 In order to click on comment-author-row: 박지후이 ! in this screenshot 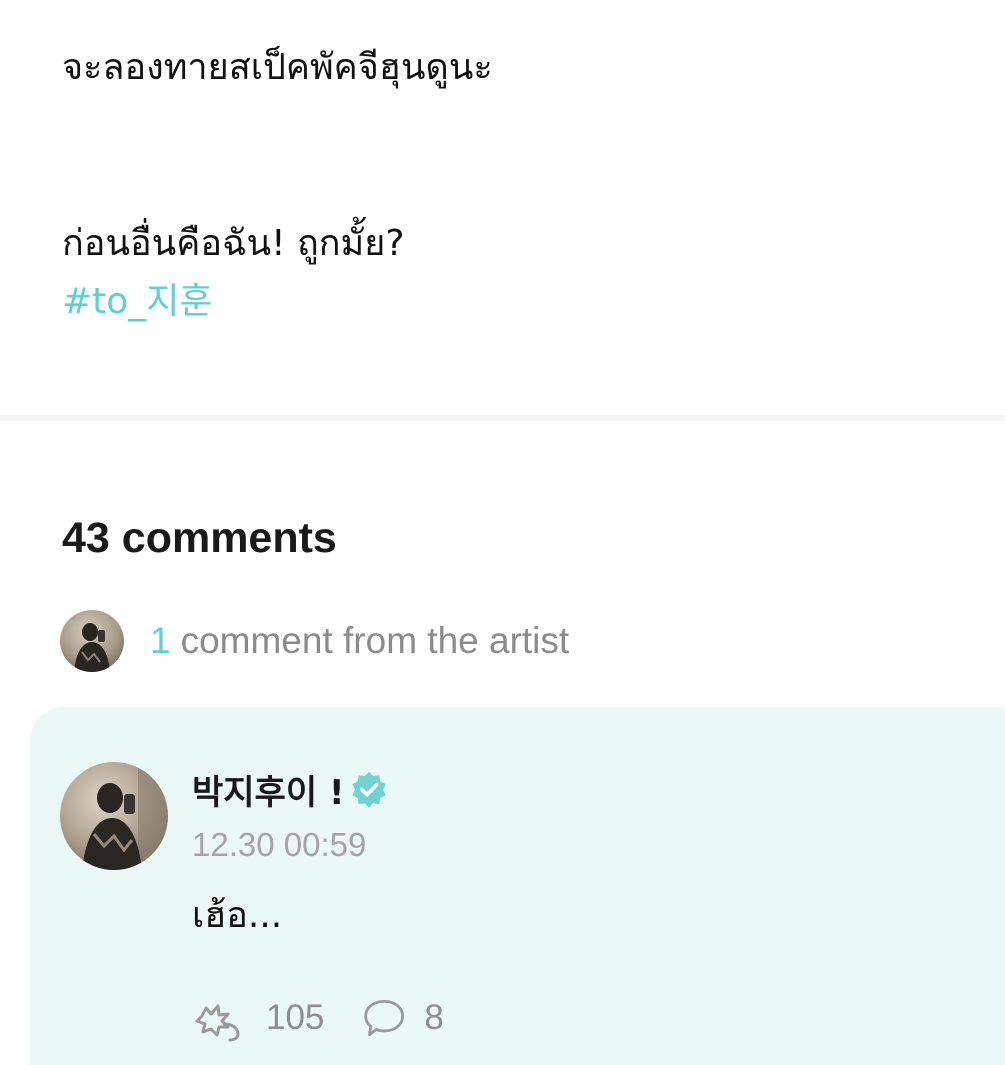, I will do `click(290, 789)`.